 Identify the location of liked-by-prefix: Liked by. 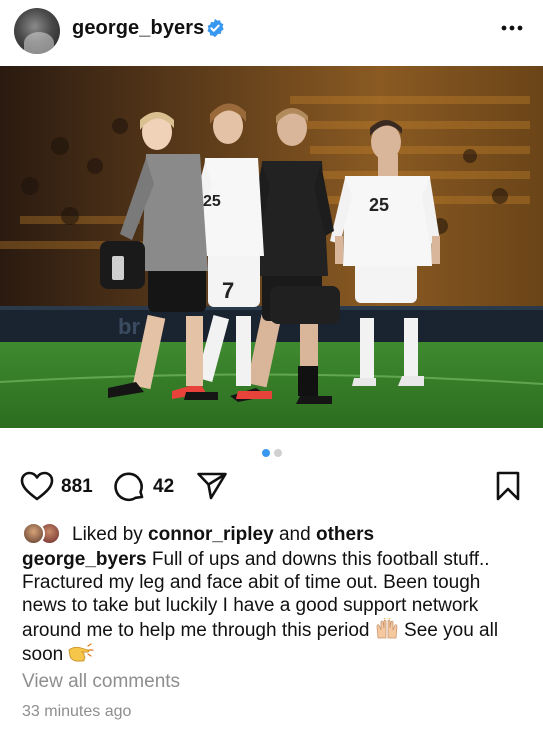
(110, 534).